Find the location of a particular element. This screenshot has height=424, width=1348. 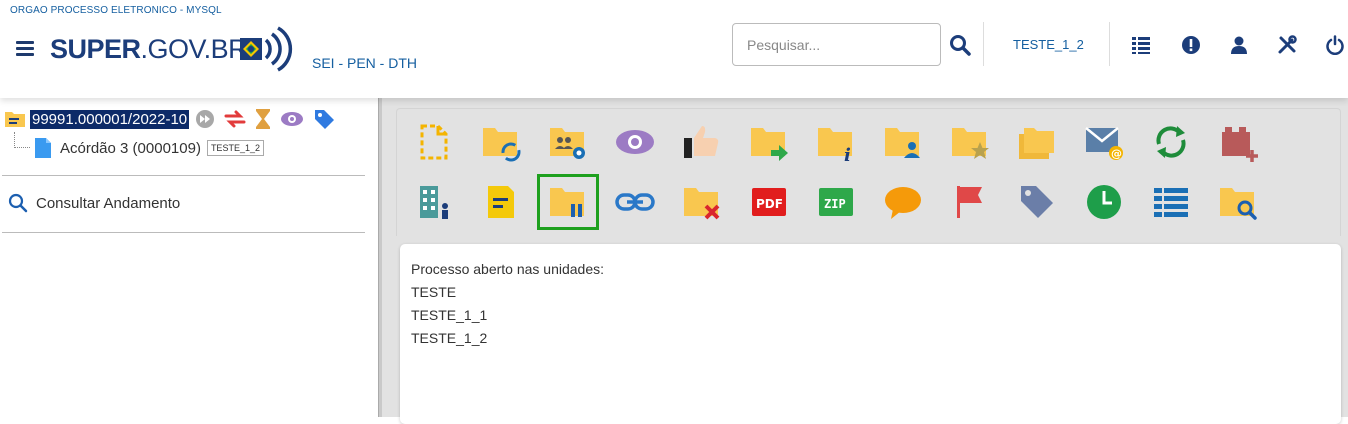

note-icon is located at coordinates (501, 202).